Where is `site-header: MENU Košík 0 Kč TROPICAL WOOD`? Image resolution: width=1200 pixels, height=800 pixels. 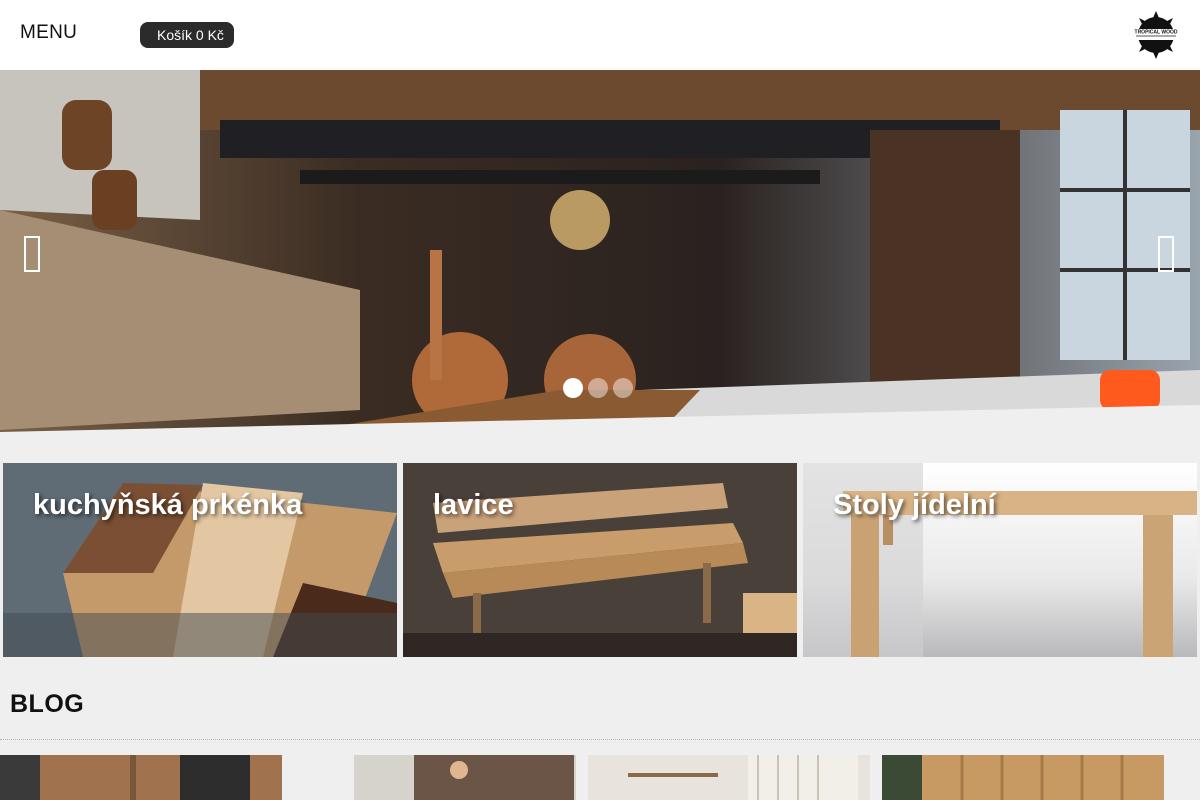
site-header: MENU Košík 0 Kč TROPICAL WOOD is located at coordinates (600, 35).